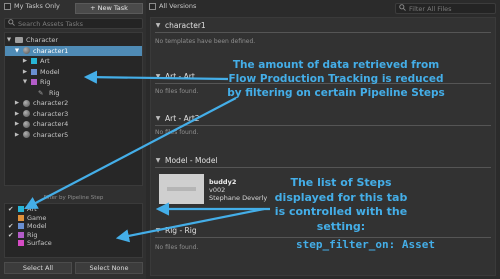  I want to click on tree-item-character1: ▼ character1, so click(73, 50).